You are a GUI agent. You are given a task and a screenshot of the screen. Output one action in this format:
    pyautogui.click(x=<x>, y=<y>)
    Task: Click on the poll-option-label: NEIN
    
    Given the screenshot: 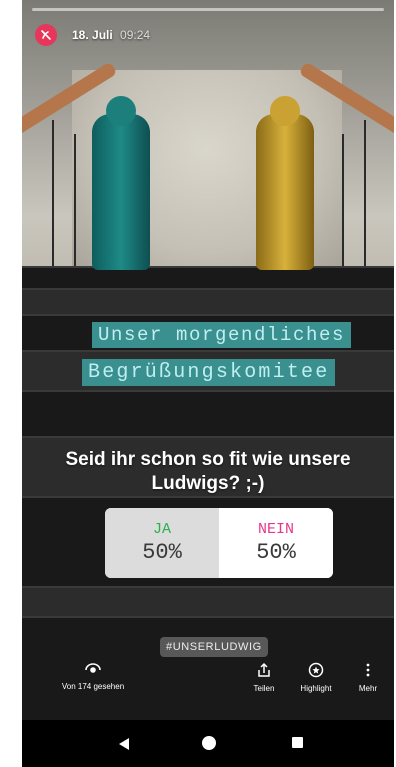 What is the action you would take?
    pyautogui.click(x=275, y=529)
    